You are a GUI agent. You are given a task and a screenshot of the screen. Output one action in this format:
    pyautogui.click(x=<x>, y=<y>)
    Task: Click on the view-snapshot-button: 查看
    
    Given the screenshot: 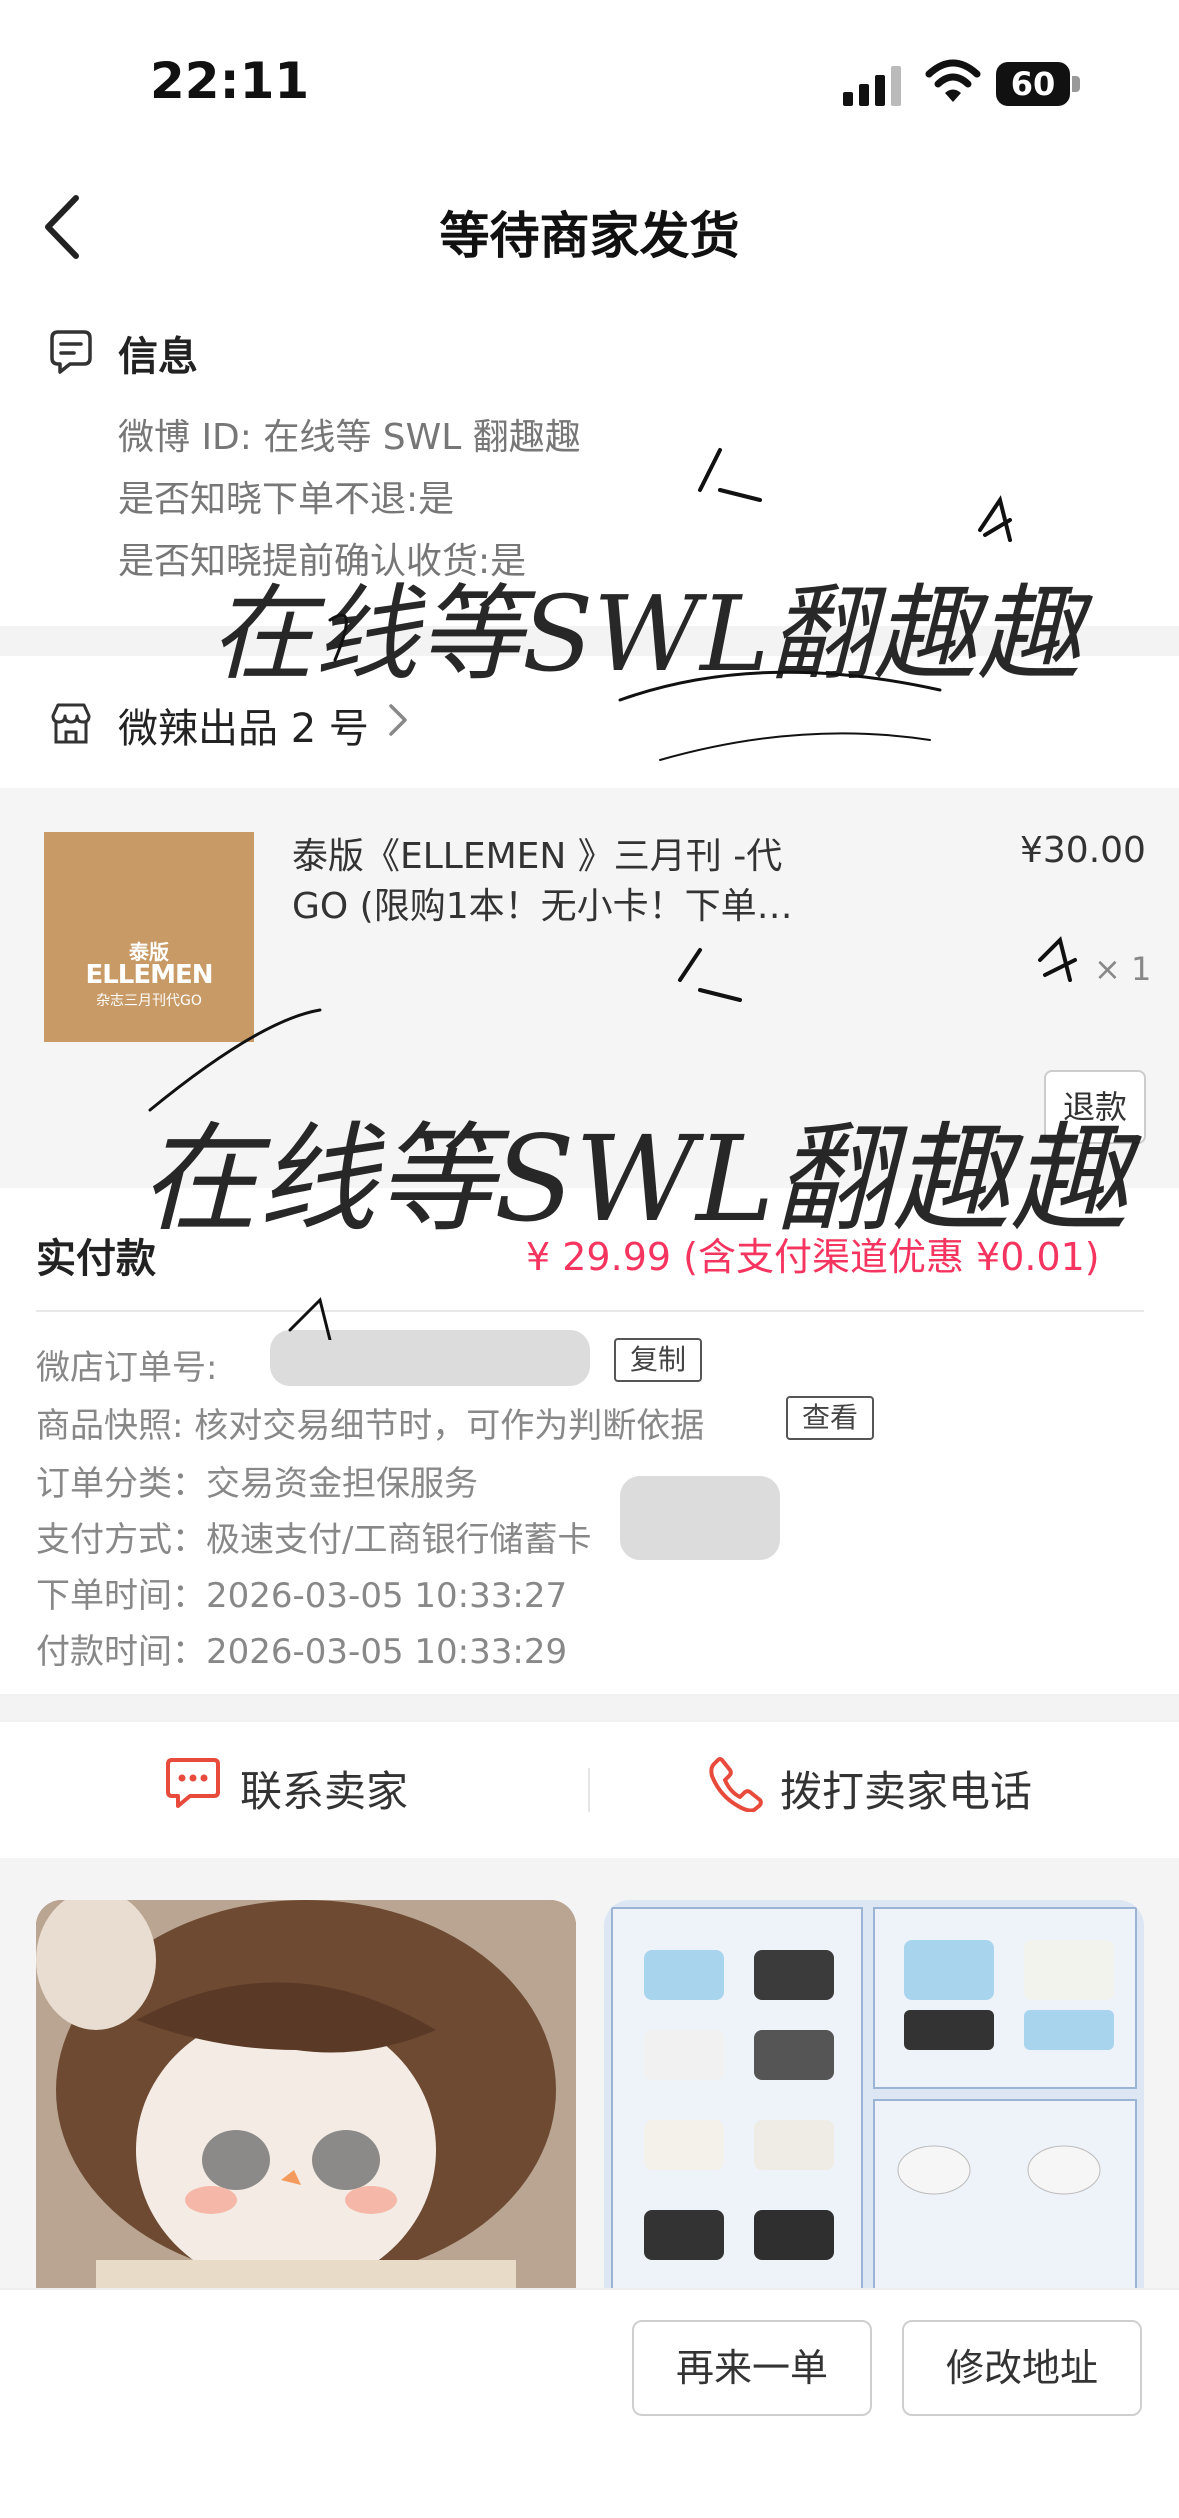 What is the action you would take?
    pyautogui.click(x=830, y=1418)
    